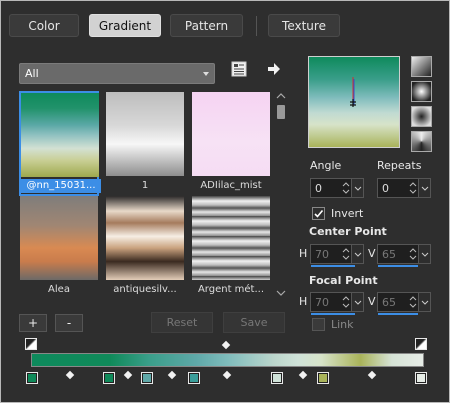  I want to click on focal-point-icon, so click(355, 103).